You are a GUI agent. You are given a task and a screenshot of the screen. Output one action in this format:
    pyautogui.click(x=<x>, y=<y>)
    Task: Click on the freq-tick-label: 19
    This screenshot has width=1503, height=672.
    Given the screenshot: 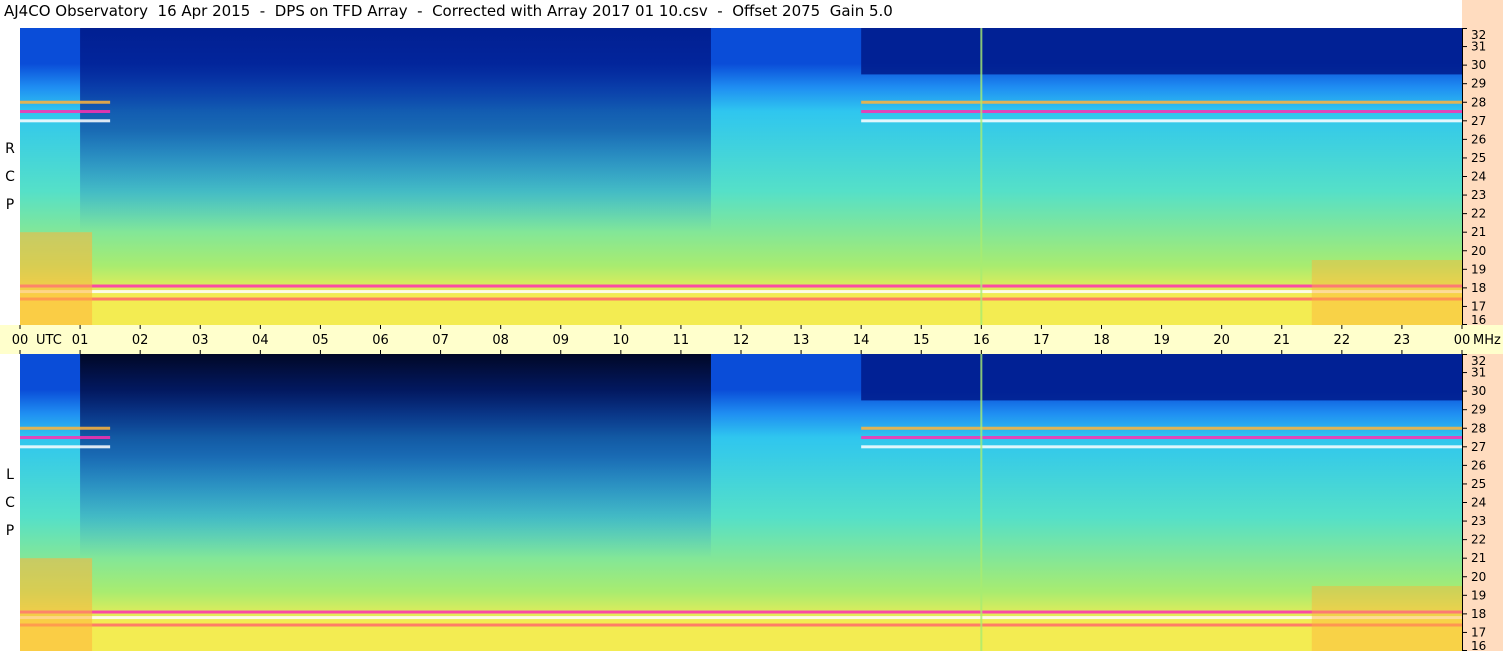 What is the action you would take?
    pyautogui.click(x=1478, y=269)
    